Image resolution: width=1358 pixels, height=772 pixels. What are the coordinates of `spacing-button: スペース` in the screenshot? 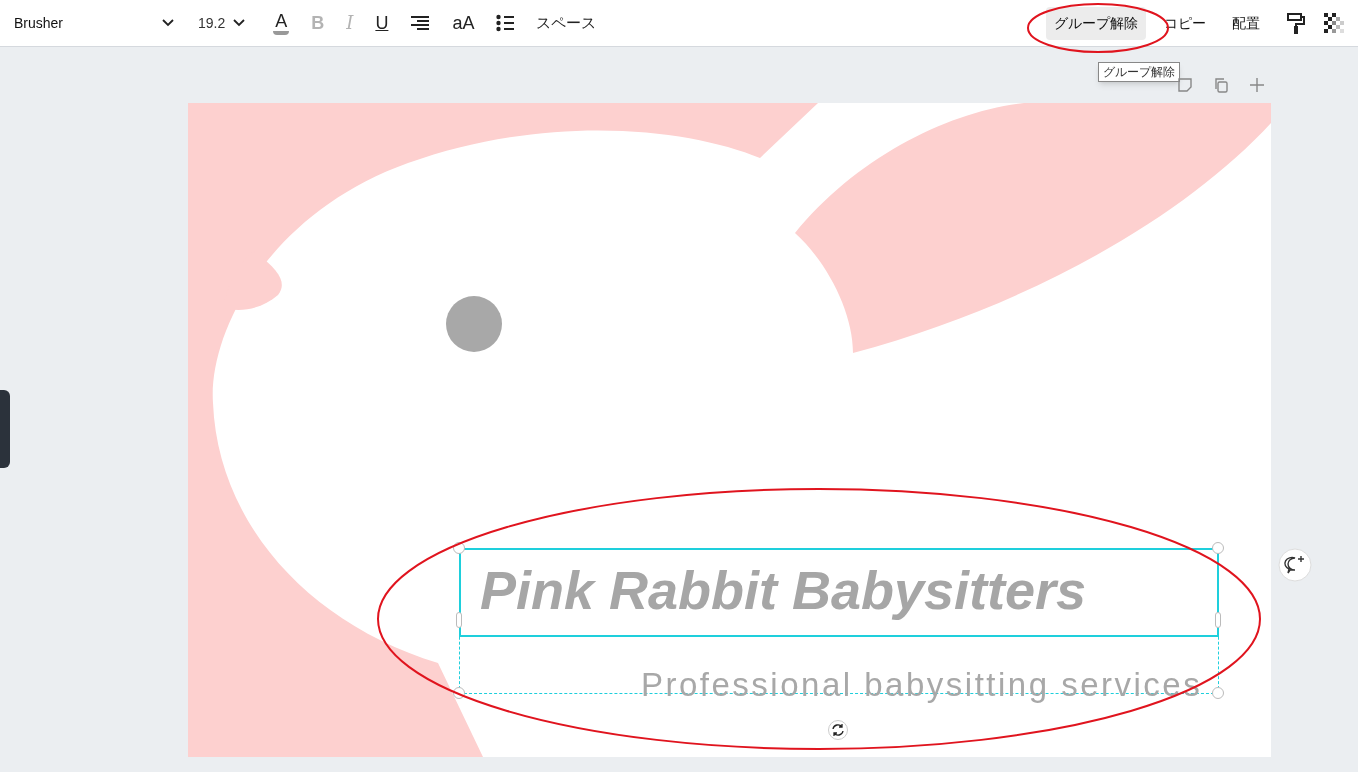 It's located at (566, 23).